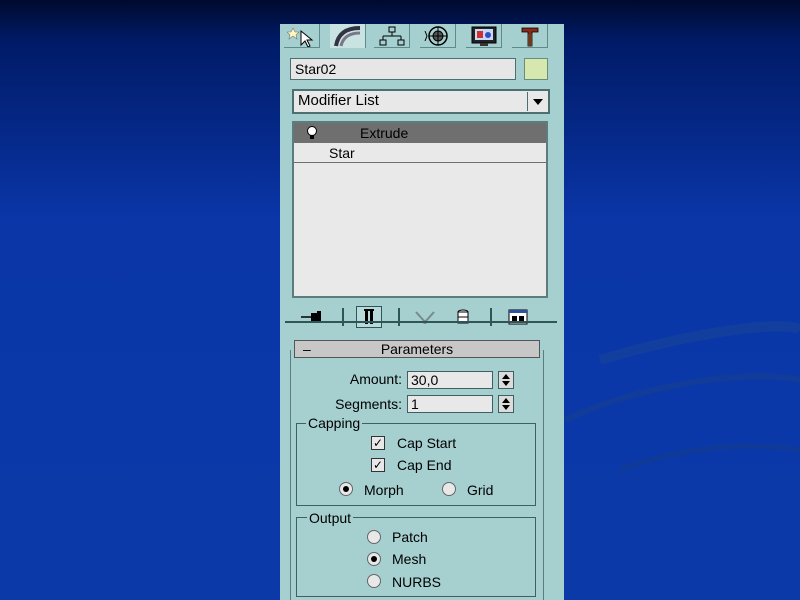  I want to click on configure-modifier-sets-button, so click(519, 317).